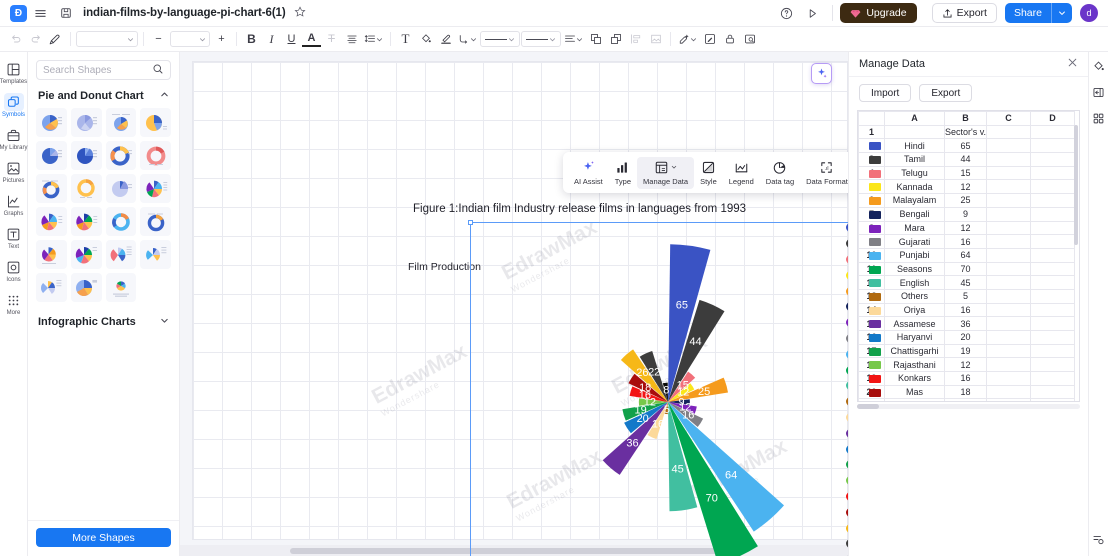  What do you see at coordinates (847, 512) in the screenshot?
I see `legend-item: Mas` at bounding box center [847, 512].